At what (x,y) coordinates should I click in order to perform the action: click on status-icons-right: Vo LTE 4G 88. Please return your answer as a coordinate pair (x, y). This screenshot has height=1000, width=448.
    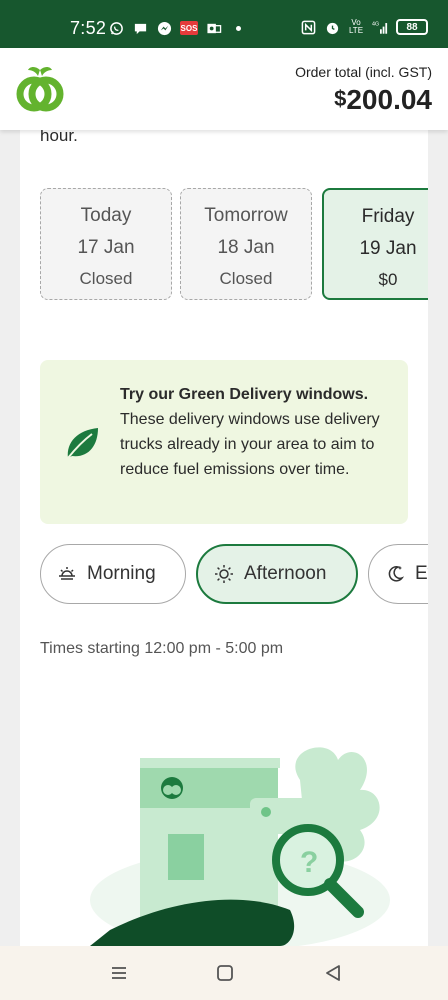
    Looking at the image, I should click on (364, 27).